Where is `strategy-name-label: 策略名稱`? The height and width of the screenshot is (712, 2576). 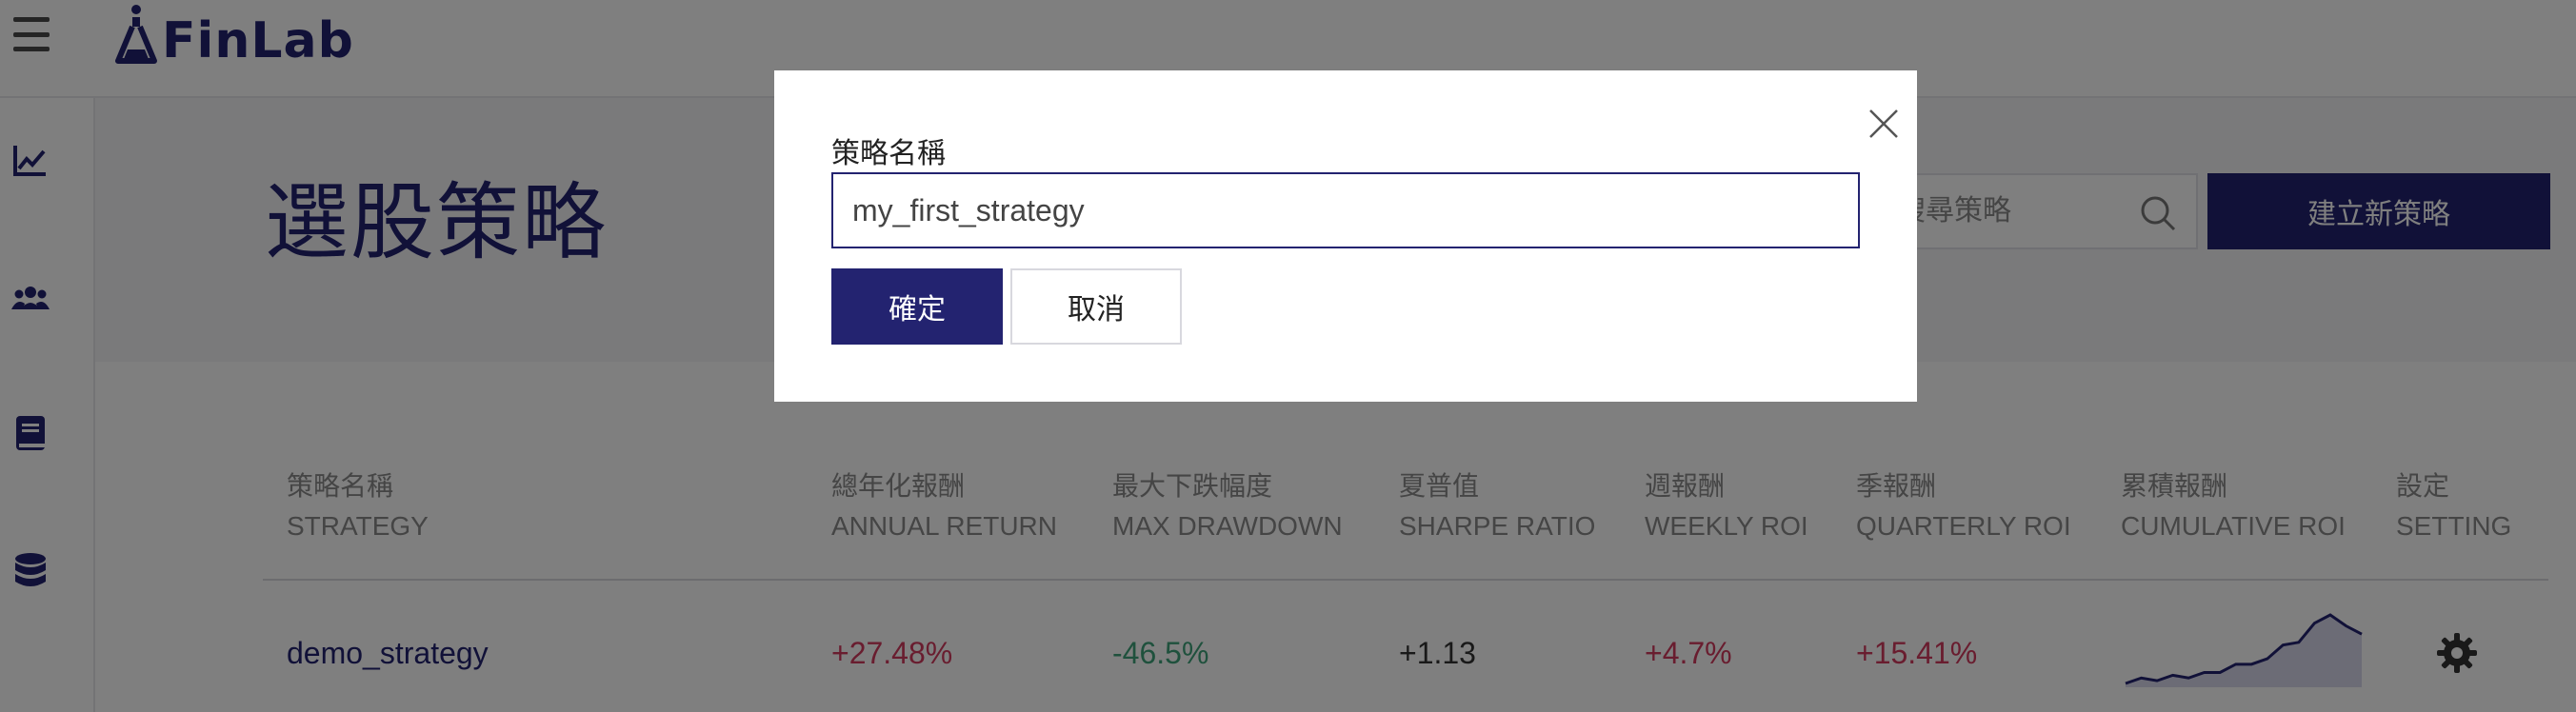
strategy-name-label: 策略名稱 is located at coordinates (888, 153).